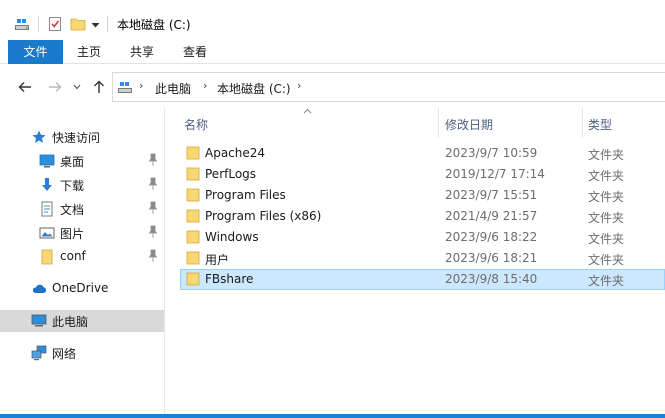 This screenshot has height=418, width=665. Describe the element at coordinates (72, 234) in the screenshot. I see `sidebar-item-label: 图片` at that location.